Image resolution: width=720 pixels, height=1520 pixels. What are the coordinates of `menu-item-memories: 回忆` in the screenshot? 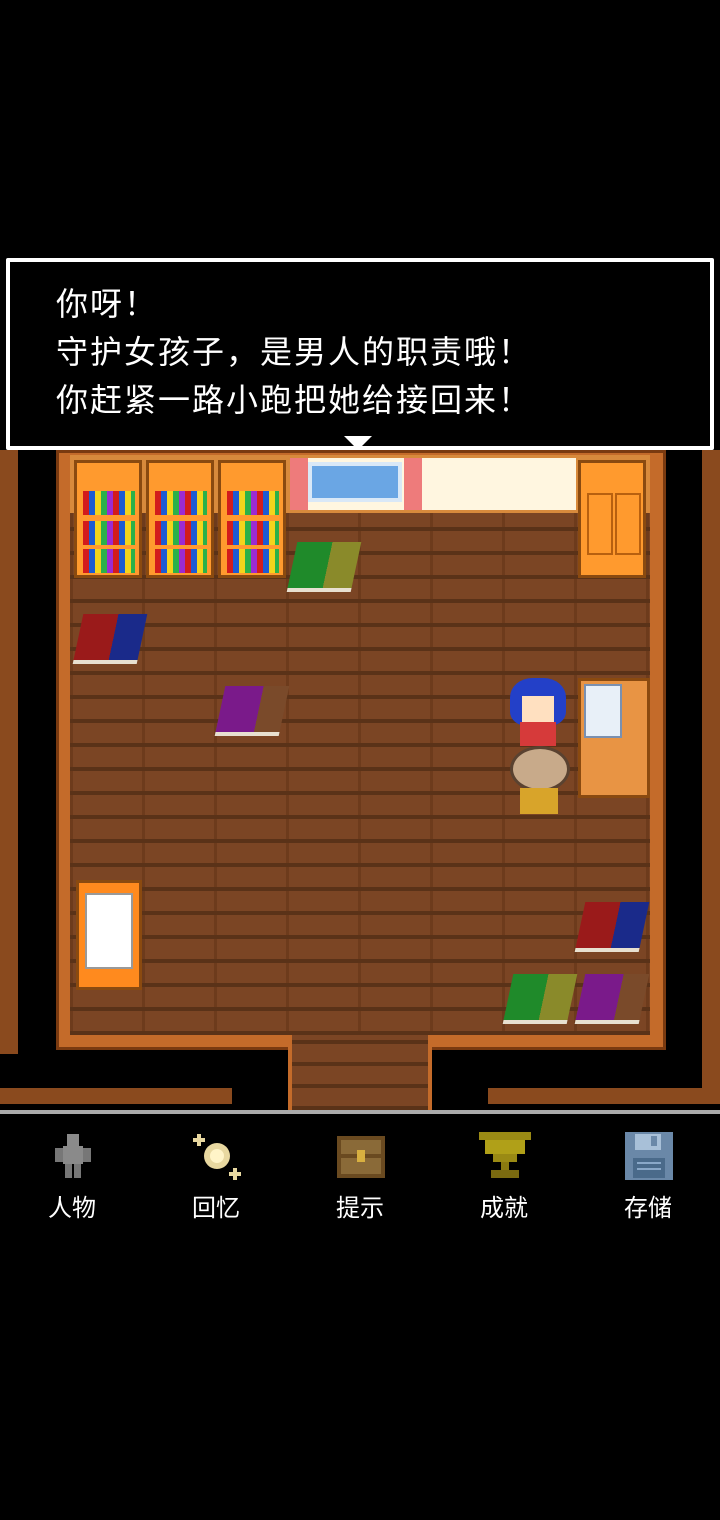 It's located at (216, 1180).